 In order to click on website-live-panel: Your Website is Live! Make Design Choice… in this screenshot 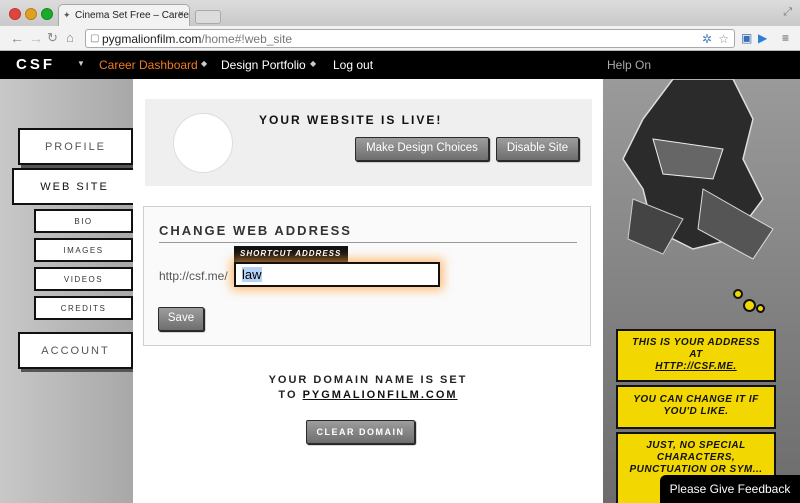, I will do `click(368, 142)`.